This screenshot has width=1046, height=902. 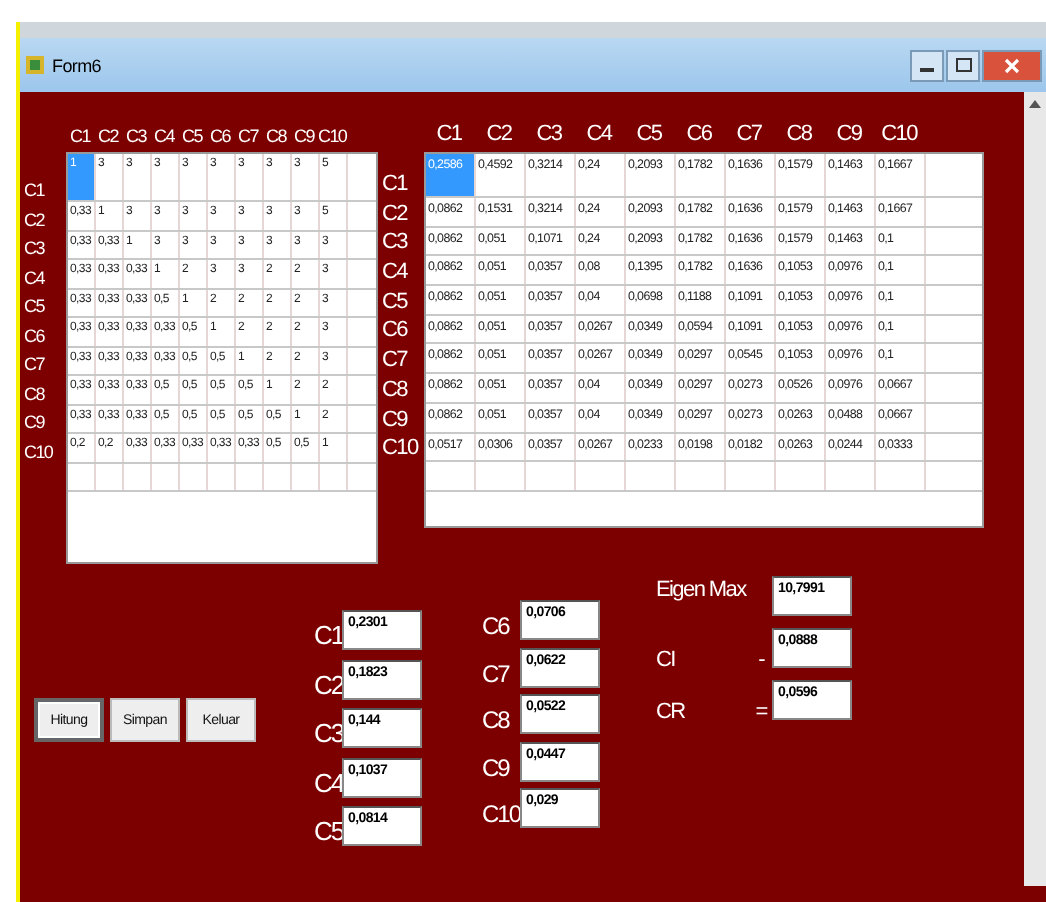 I want to click on data-grid, so click(x=222, y=358).